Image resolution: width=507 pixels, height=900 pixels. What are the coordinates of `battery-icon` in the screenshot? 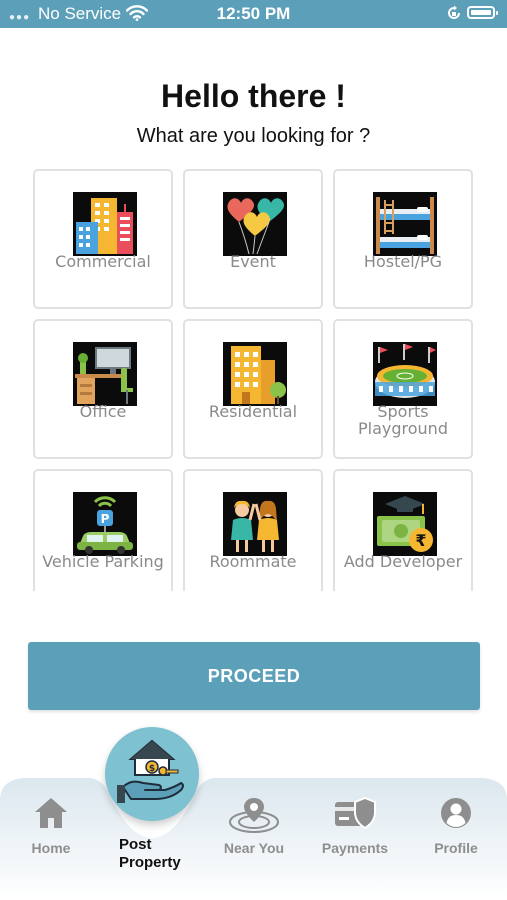 It's located at (482, 12).